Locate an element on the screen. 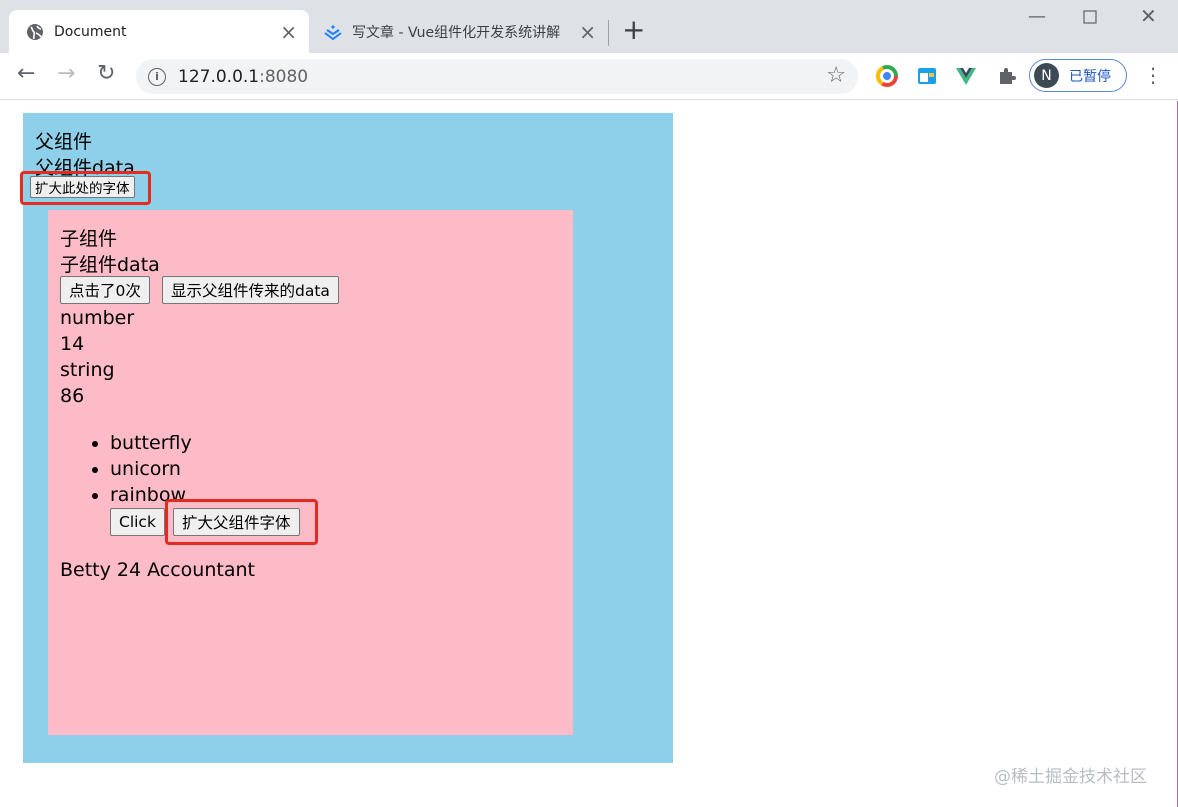 The width and height of the screenshot is (1178, 807). parent-title: 父组件 is located at coordinates (64, 142).